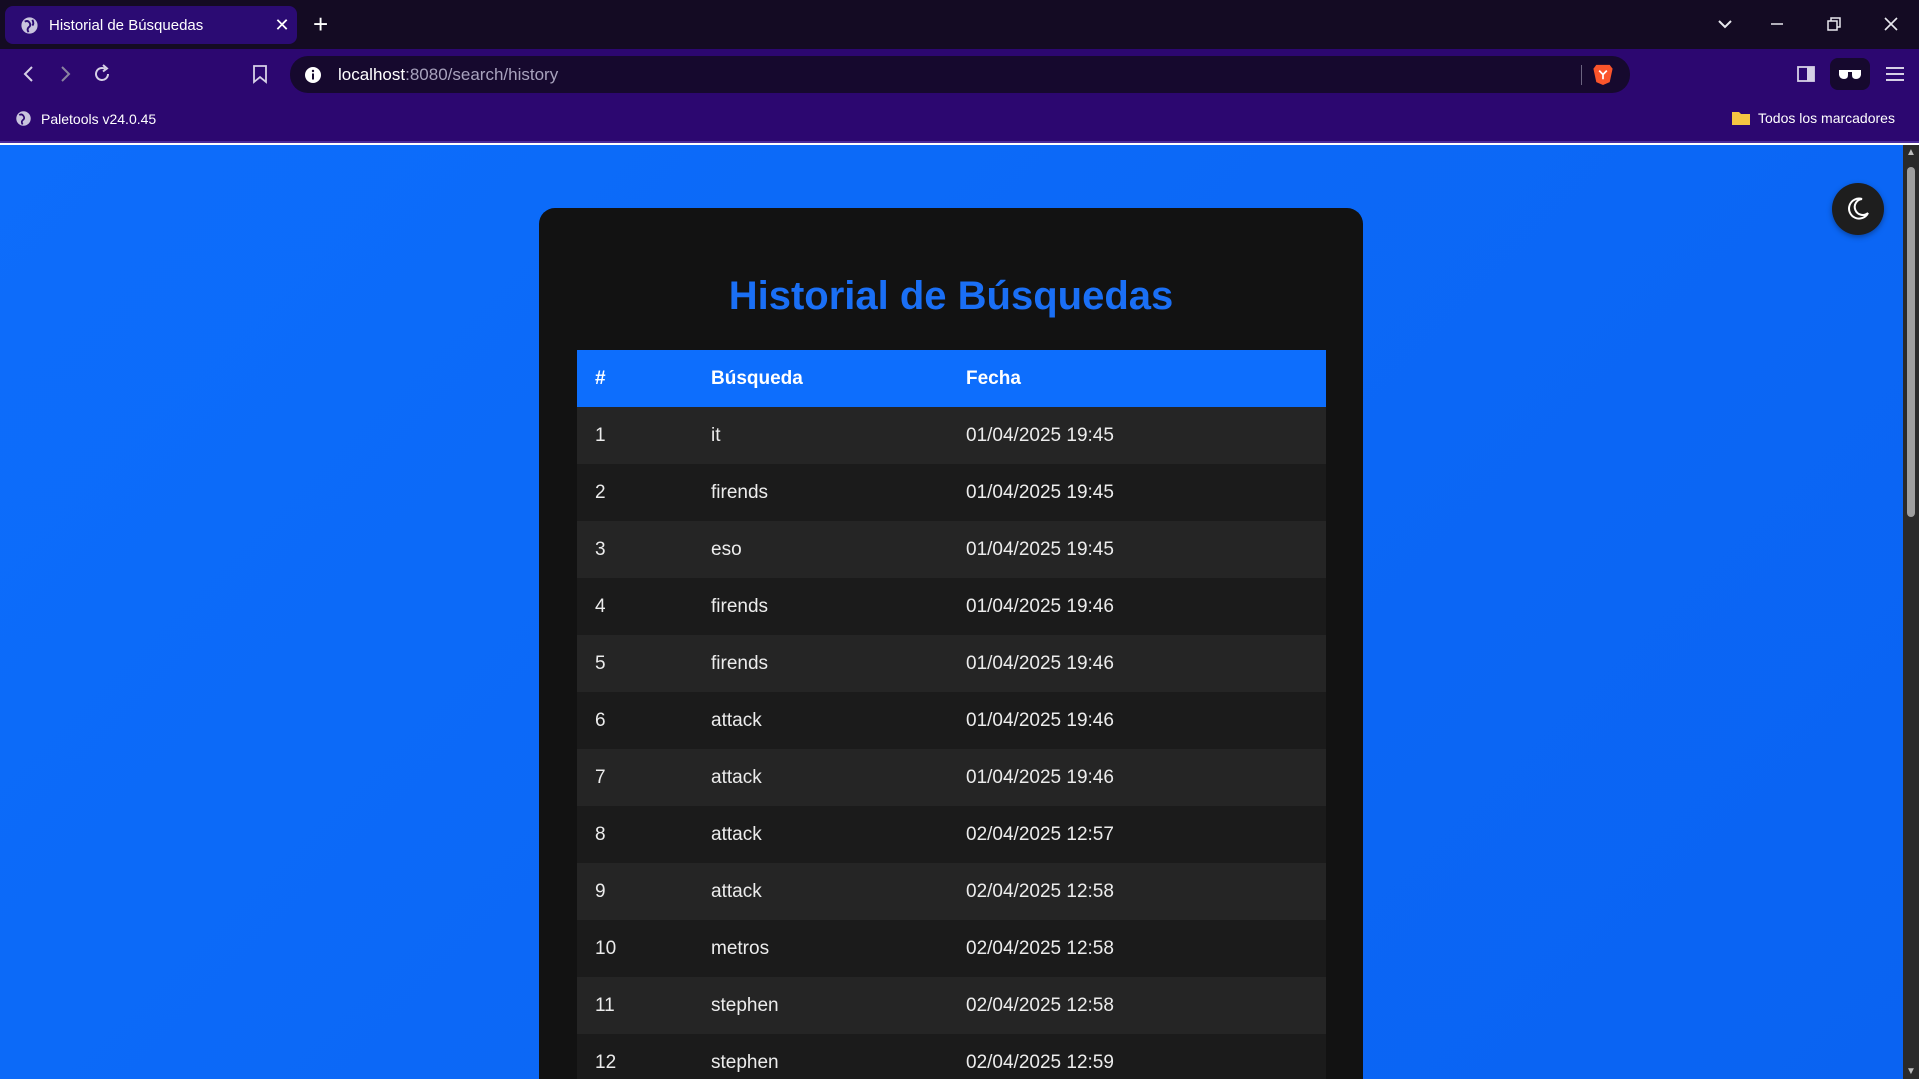 Image resolution: width=1919 pixels, height=1079 pixels. I want to click on table-row: 3 eso 01/04/2025 19:45, so click(951, 549).